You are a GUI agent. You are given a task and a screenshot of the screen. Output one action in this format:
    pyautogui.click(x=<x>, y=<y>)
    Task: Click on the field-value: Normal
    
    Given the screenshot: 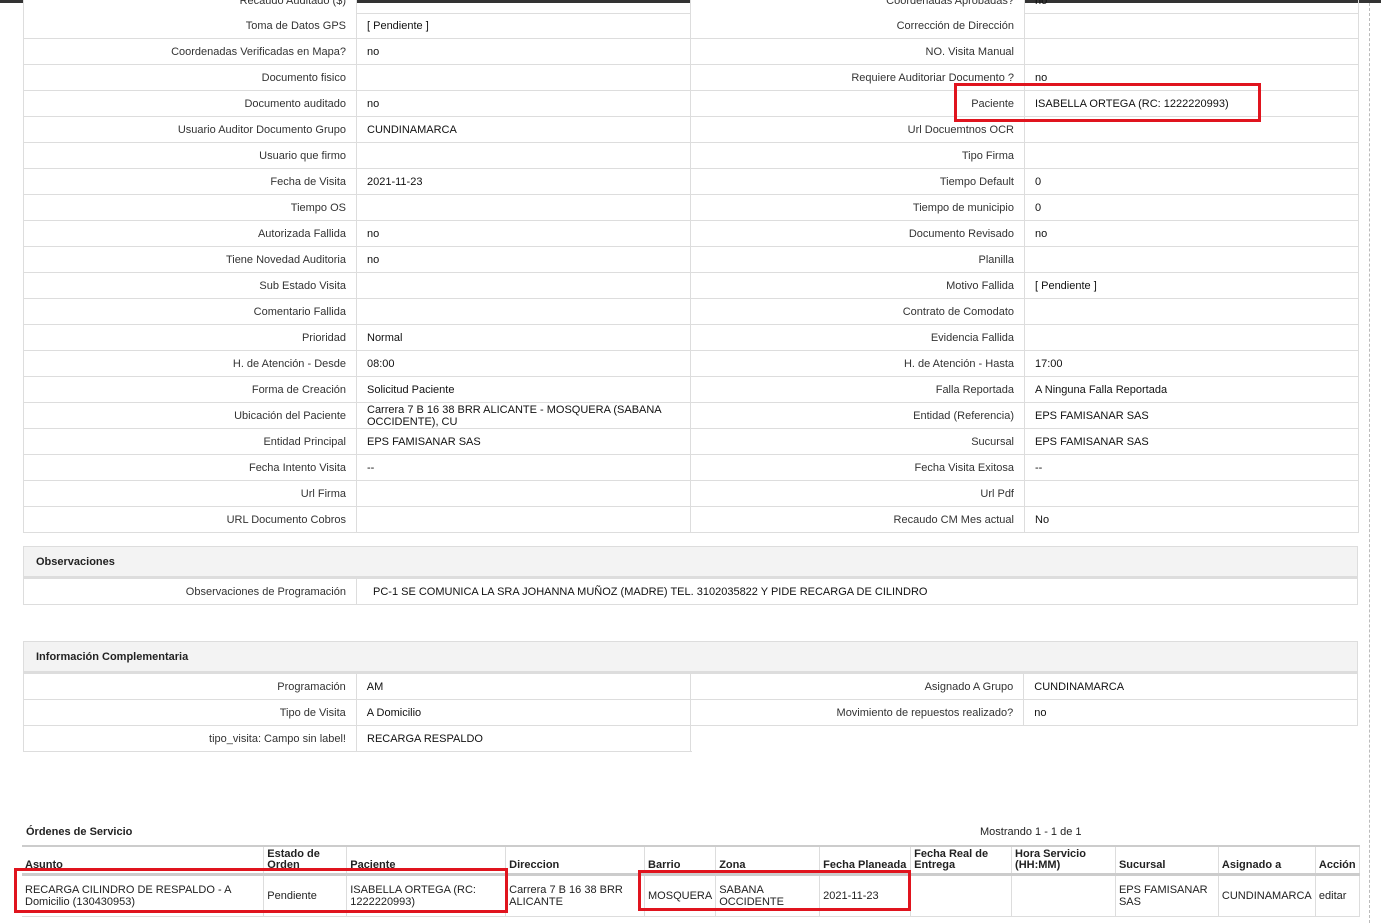 What is the action you would take?
    pyautogui.click(x=524, y=337)
    